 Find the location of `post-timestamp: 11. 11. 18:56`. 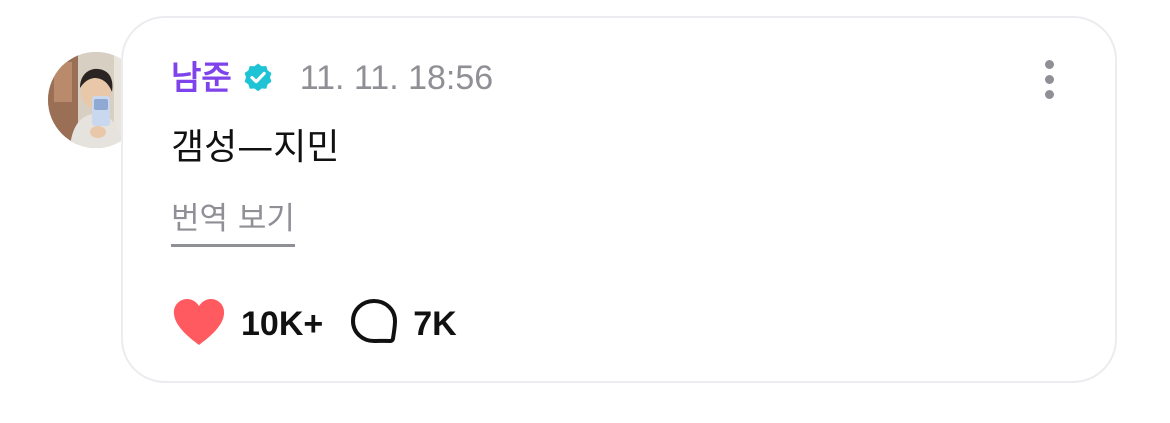

post-timestamp: 11. 11. 18:56 is located at coordinates (396, 78).